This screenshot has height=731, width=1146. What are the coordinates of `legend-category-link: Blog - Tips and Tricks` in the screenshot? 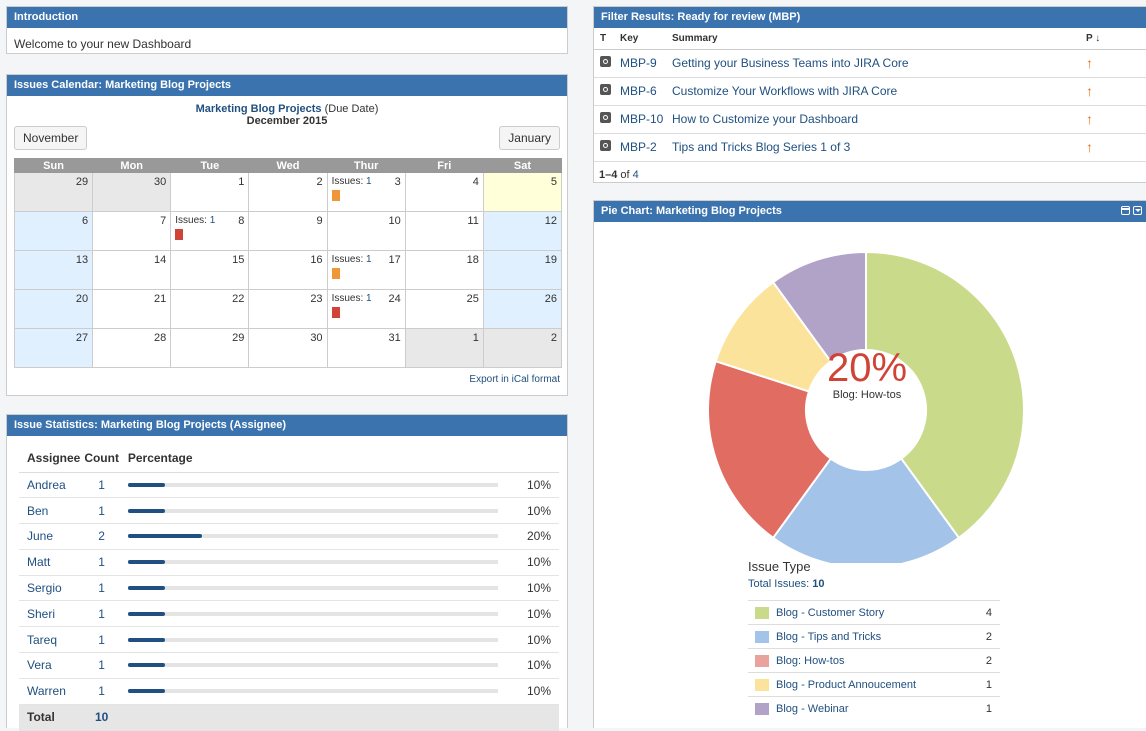 It's located at (873, 636).